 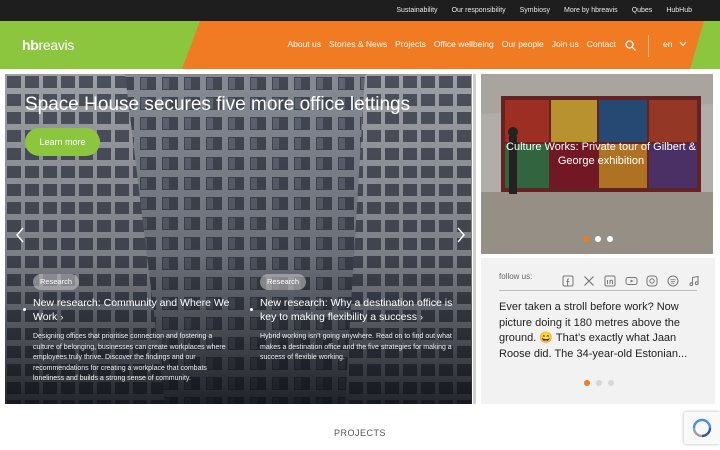 I want to click on culture-carousel-dots, so click(x=598, y=239).